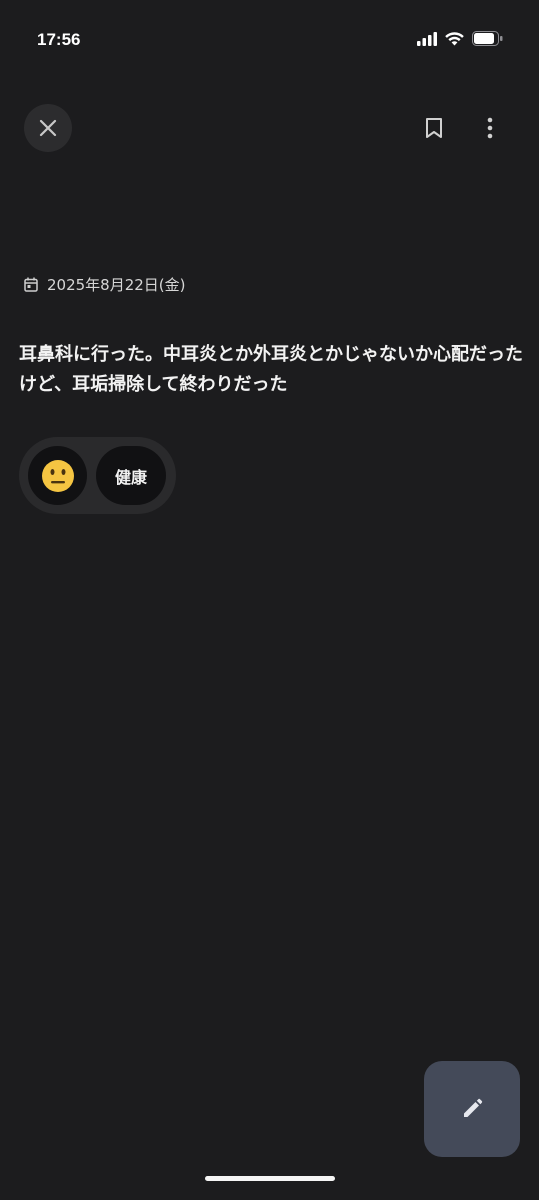 Image resolution: width=539 pixels, height=1200 pixels. I want to click on more-options-button, so click(490, 128).